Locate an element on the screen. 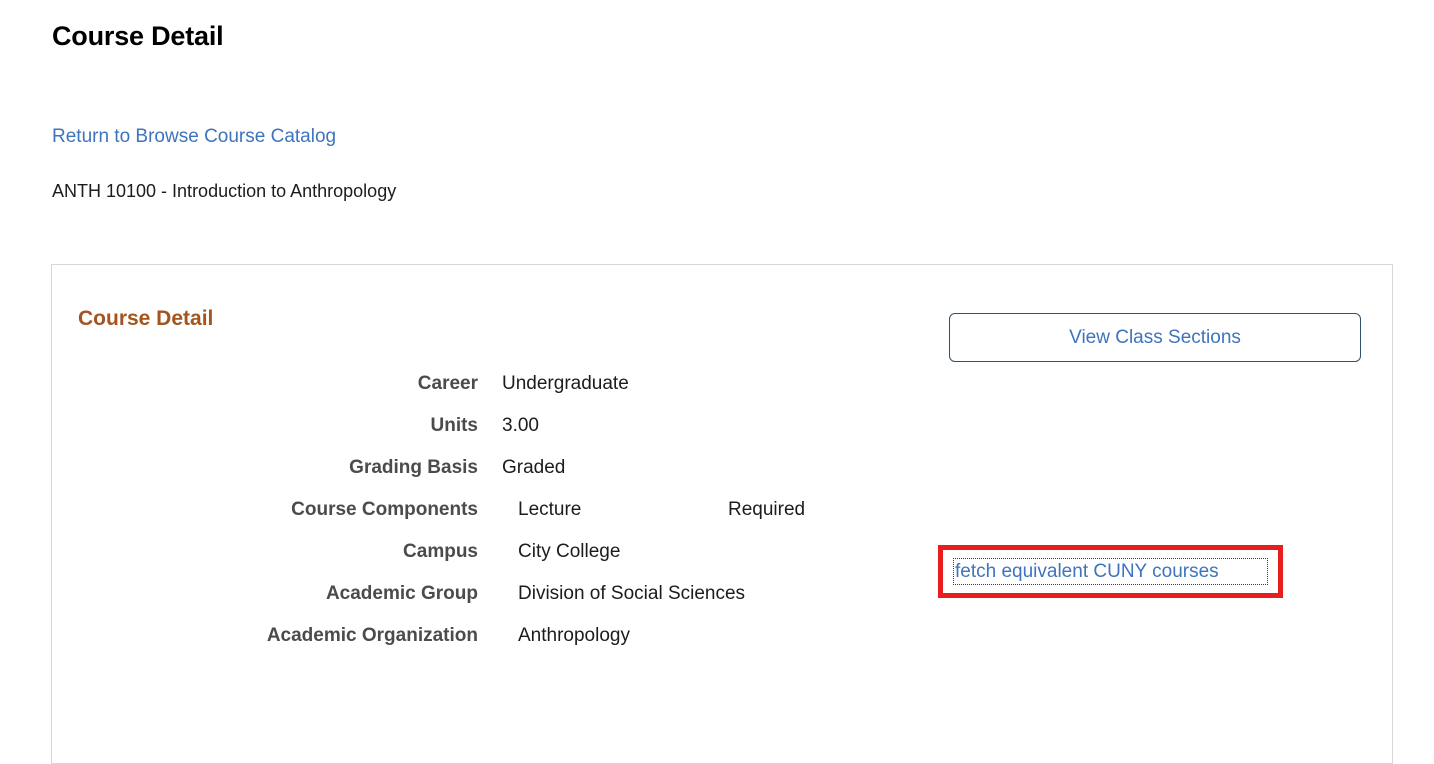  field-value: Graded is located at coordinates (534, 467).